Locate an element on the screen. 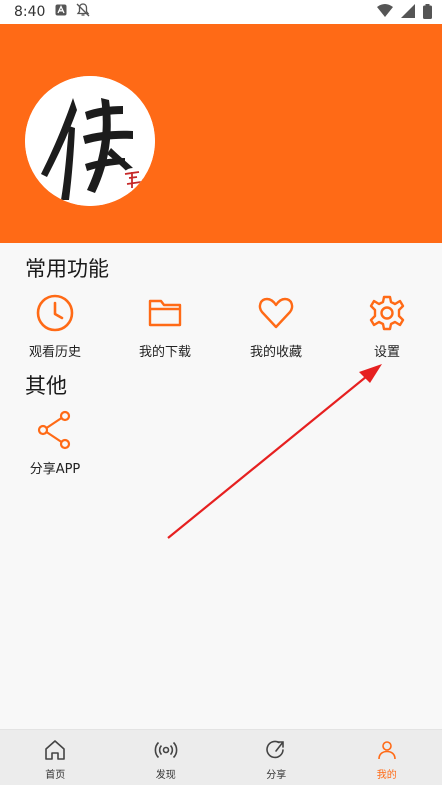 The width and height of the screenshot is (442, 785). feature-label: 我的下载 is located at coordinates (164, 352).